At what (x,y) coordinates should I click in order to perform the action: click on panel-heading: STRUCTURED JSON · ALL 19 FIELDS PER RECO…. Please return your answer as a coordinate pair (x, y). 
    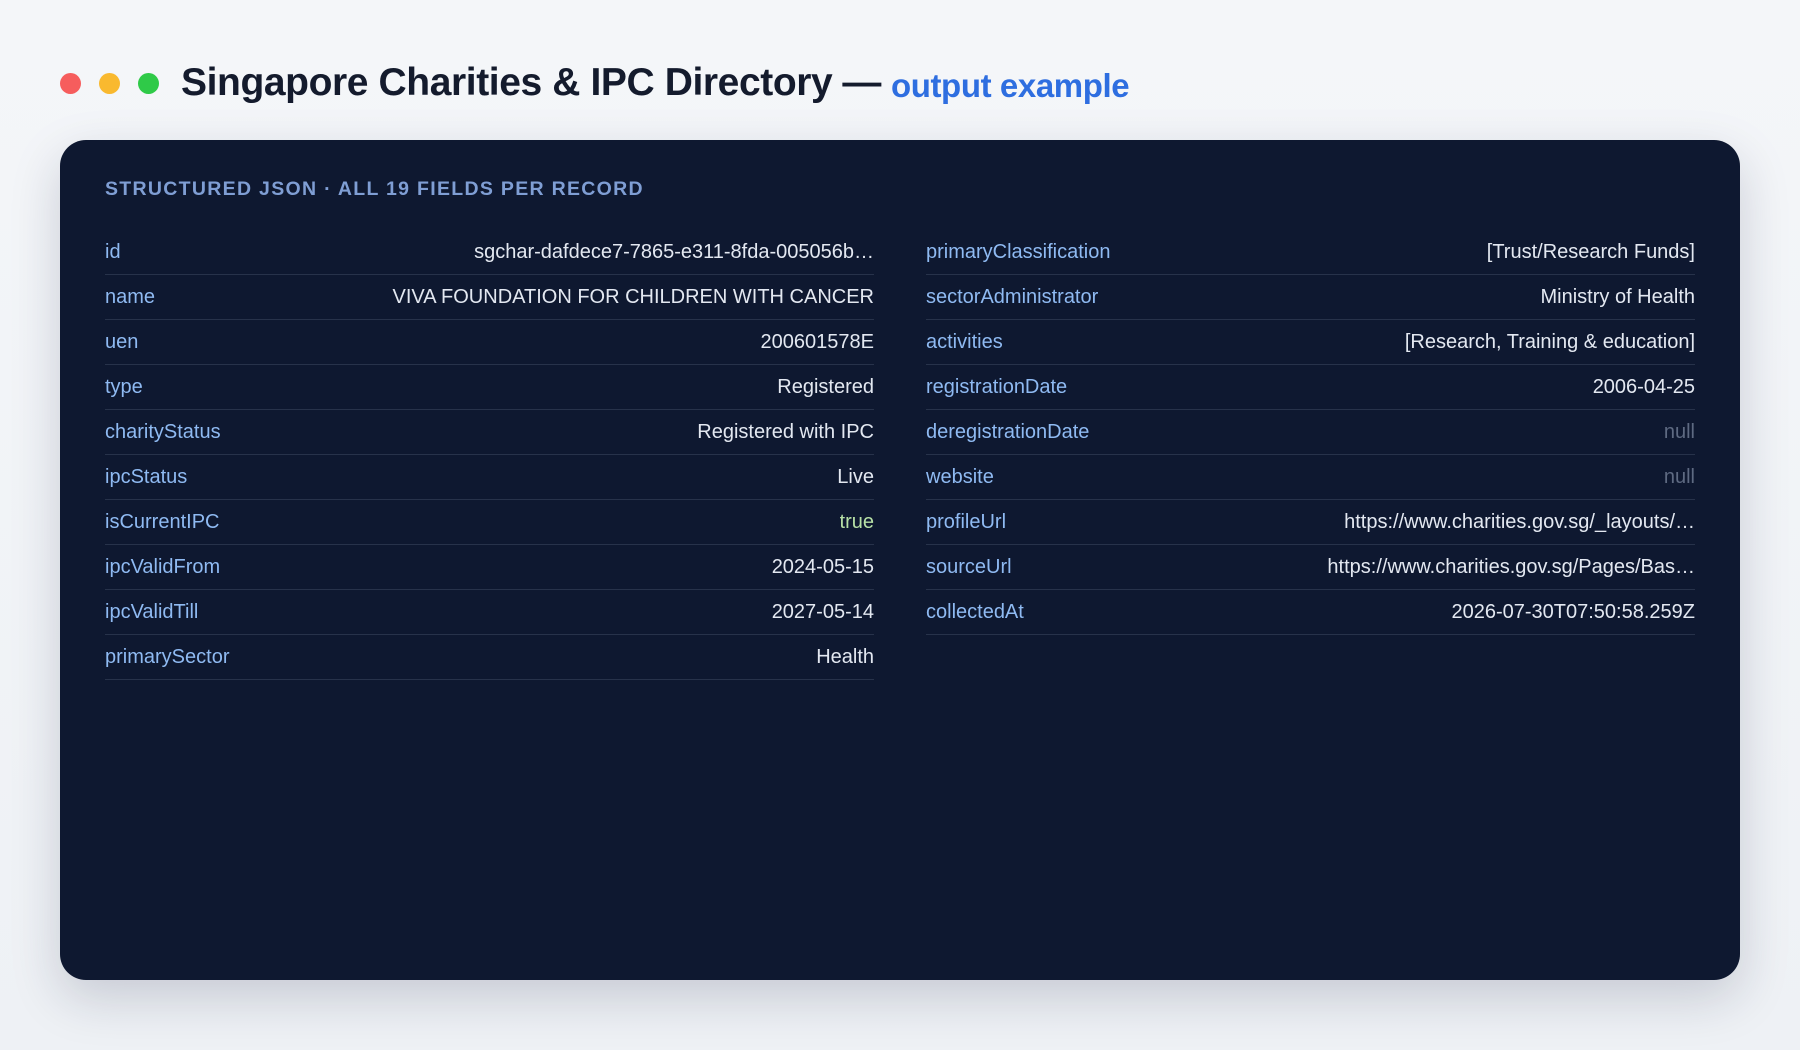
    Looking at the image, I should click on (374, 189).